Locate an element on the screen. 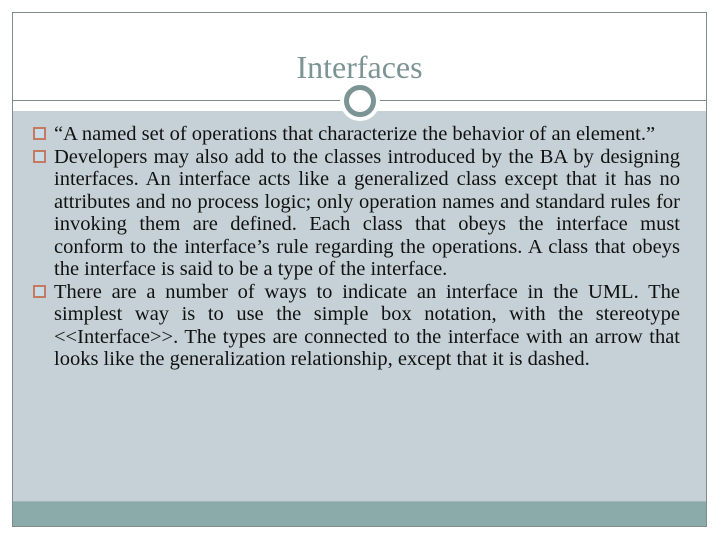 Image resolution: width=720 pixels, height=540 pixels. circle-ornament-icon is located at coordinates (359, 101).